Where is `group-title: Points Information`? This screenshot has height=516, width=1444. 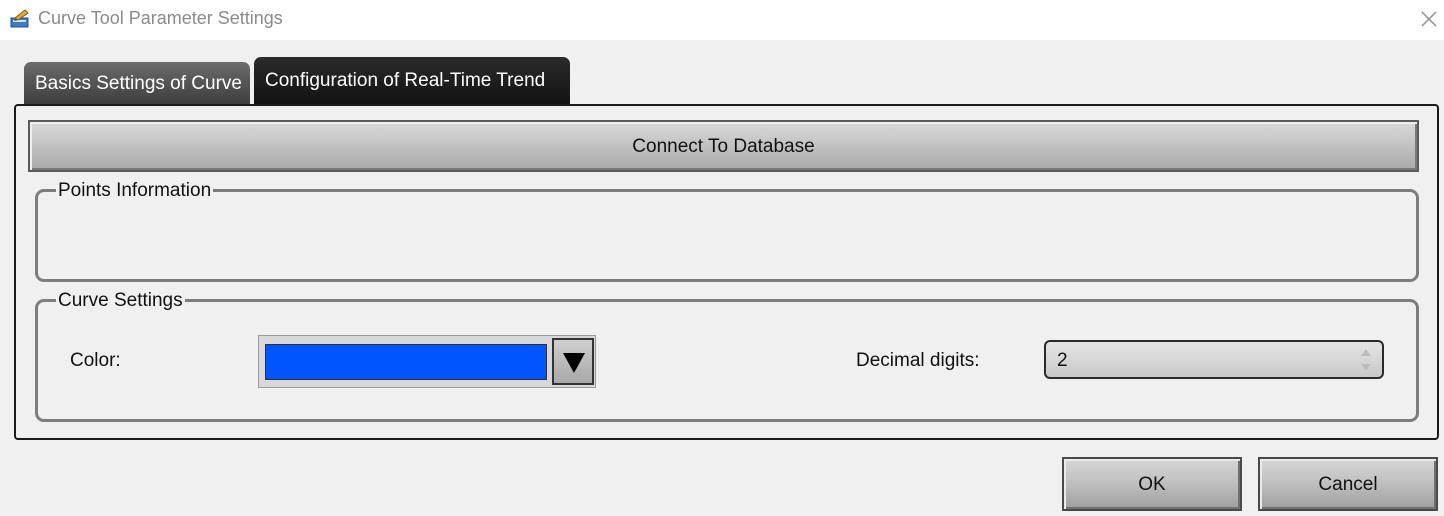 group-title: Points Information is located at coordinates (135, 191).